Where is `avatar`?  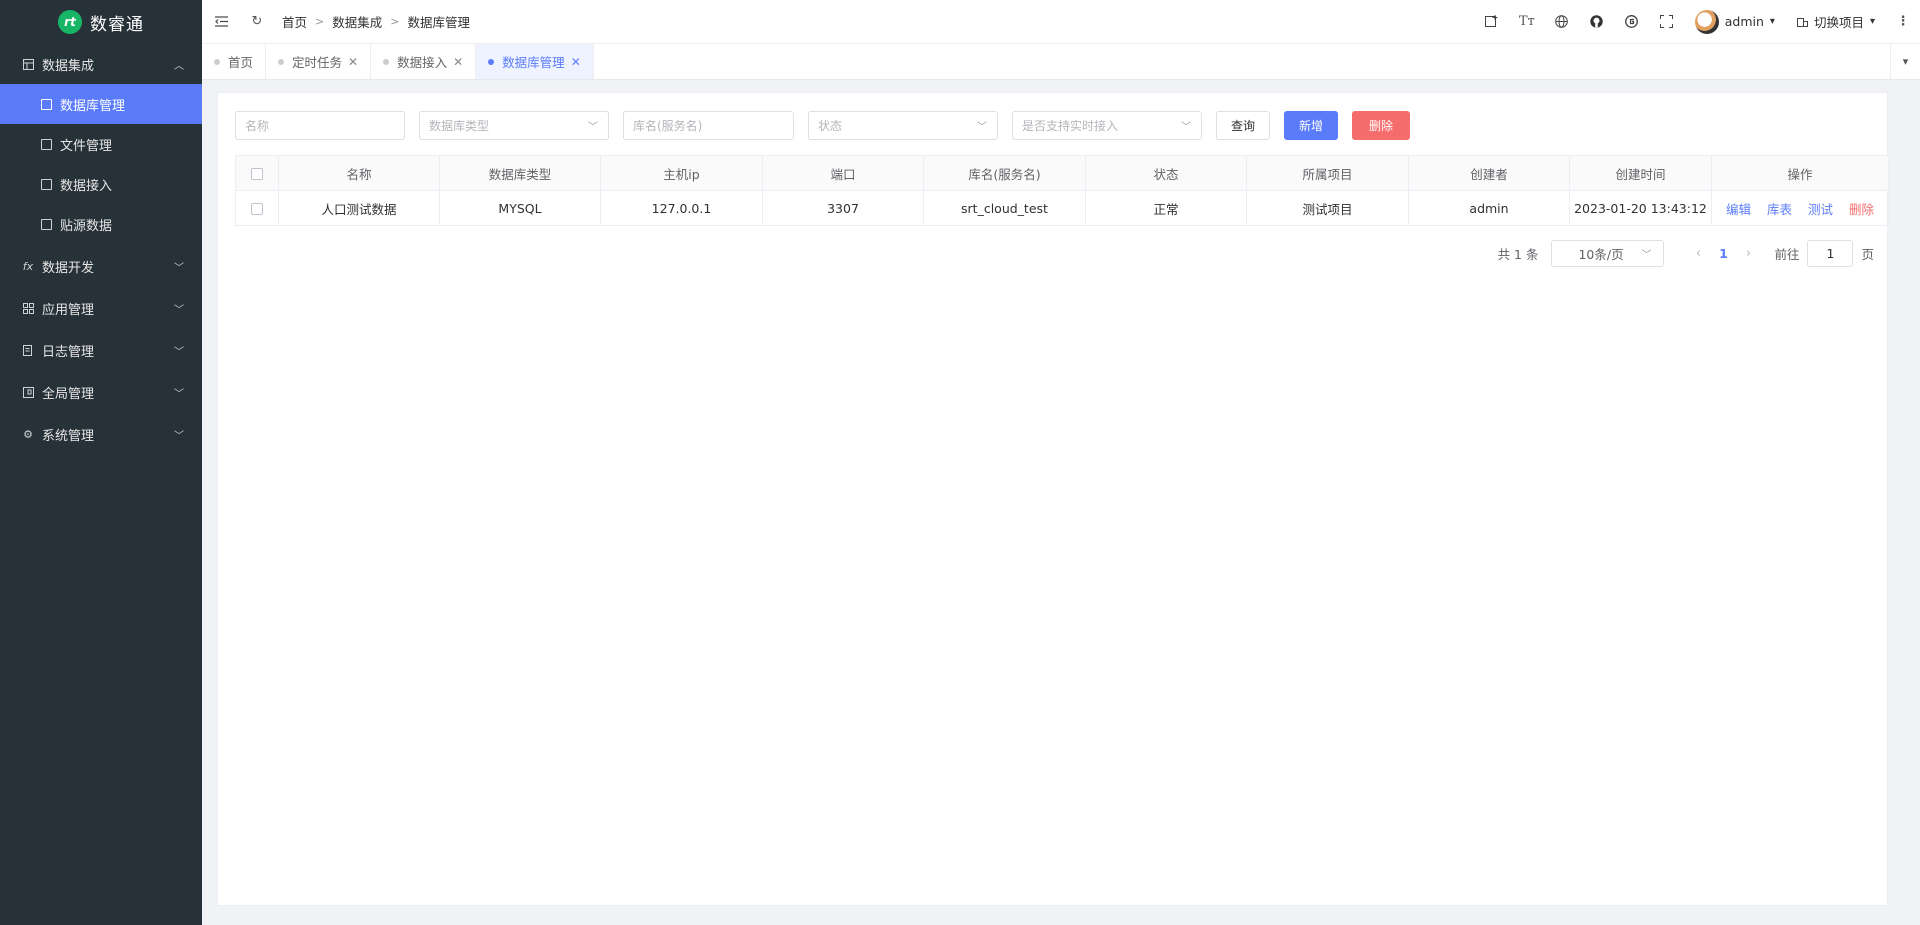
avatar is located at coordinates (1706, 21).